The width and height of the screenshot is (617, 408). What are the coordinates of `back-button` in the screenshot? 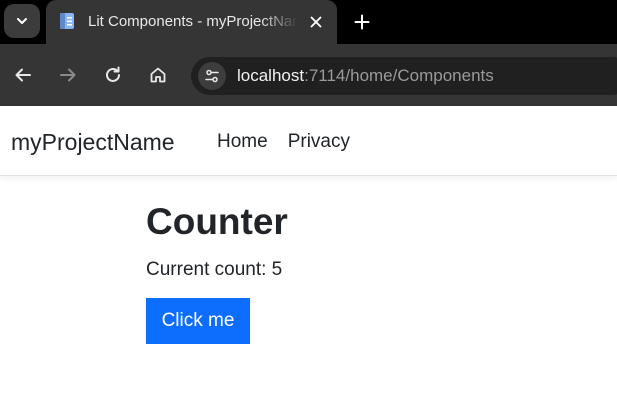 It's located at (23, 75).